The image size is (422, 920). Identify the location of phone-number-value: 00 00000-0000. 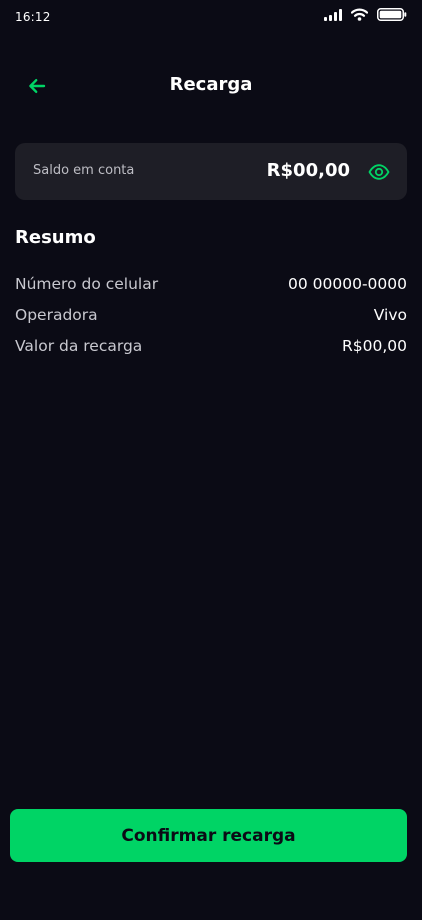
(347, 283).